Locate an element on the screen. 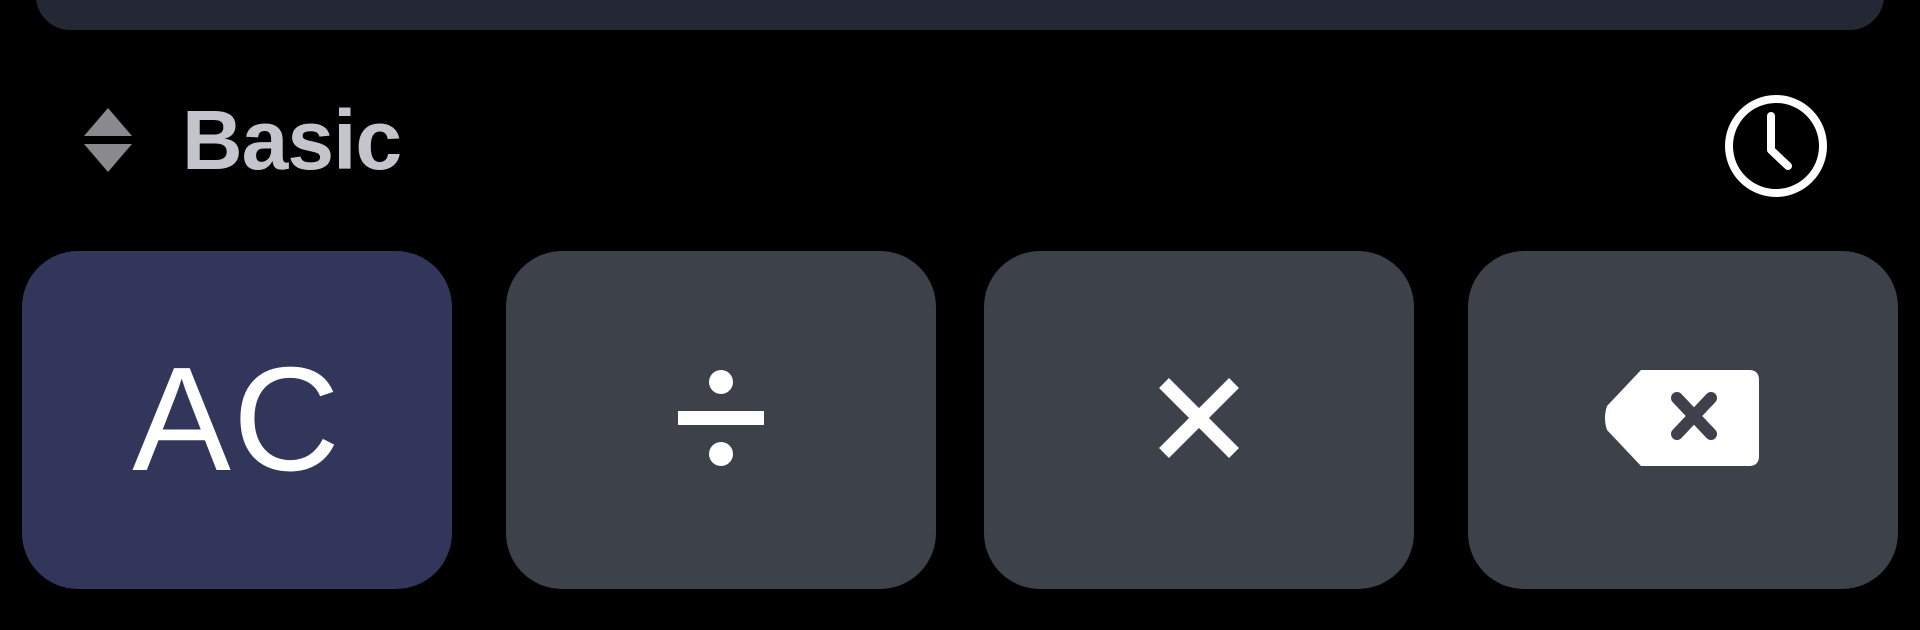 The image size is (1920, 630). all-clear-button: AC is located at coordinates (237, 420).